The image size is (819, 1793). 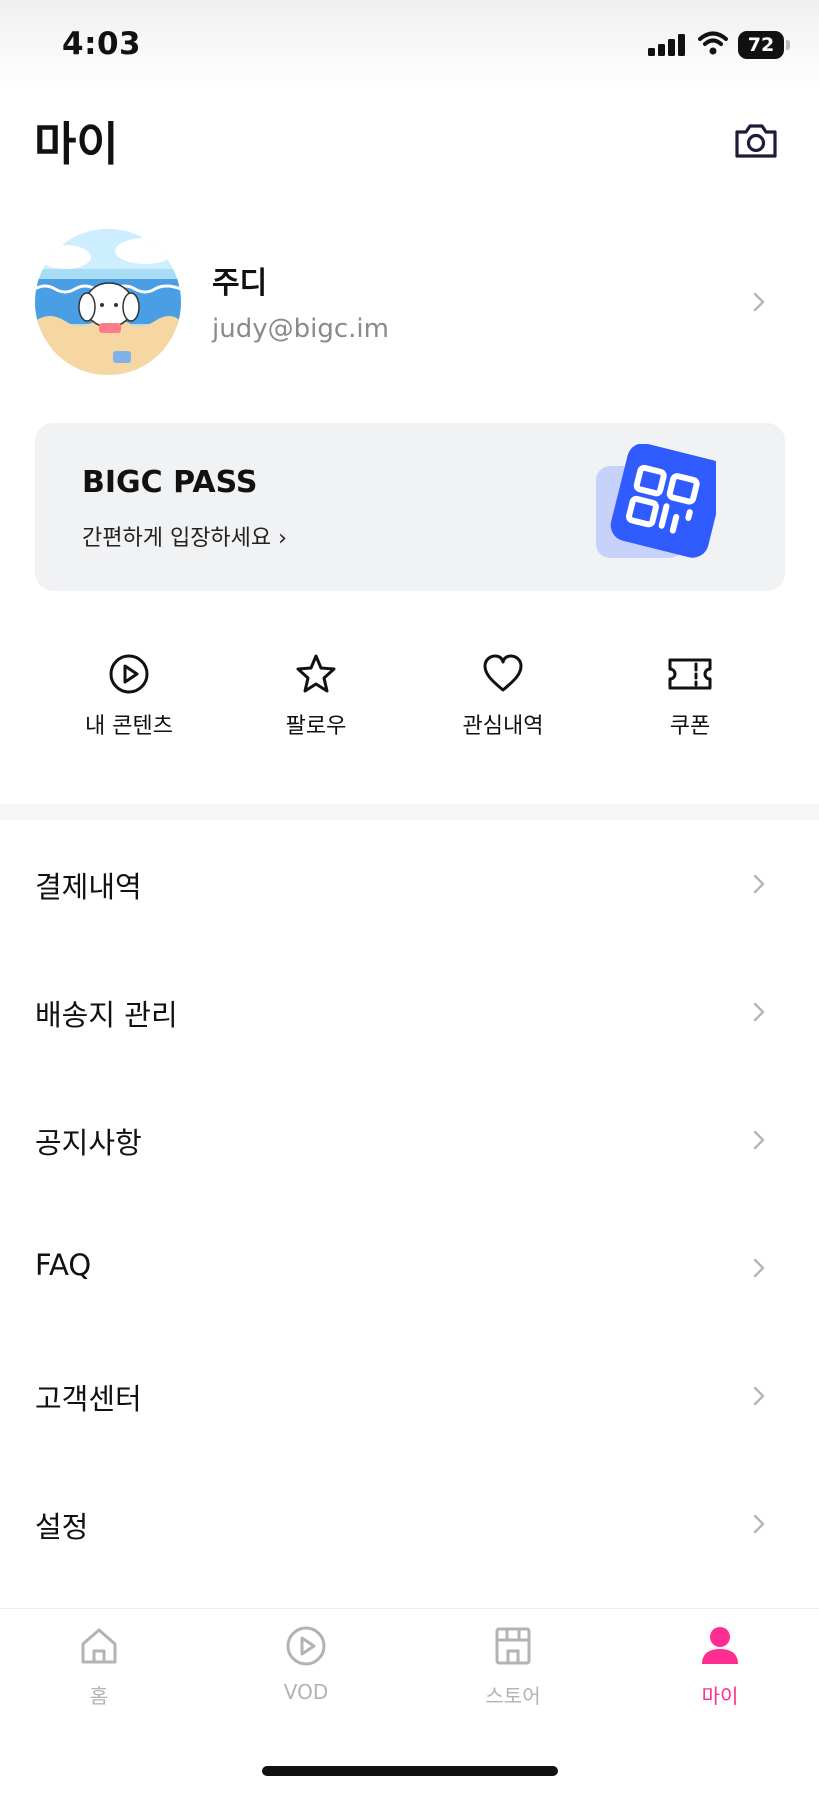 I want to click on person-icon, so click(x=720, y=1645).